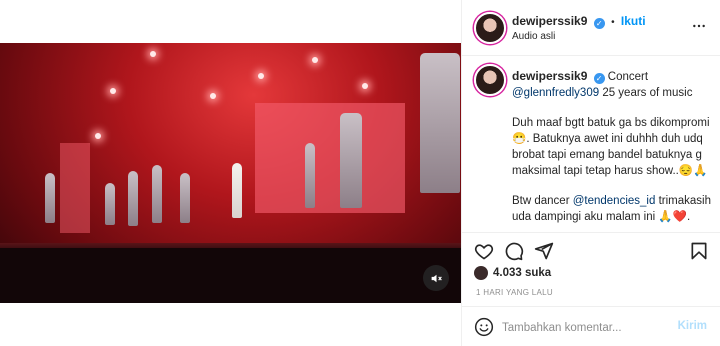 The width and height of the screenshot is (720, 346). I want to click on username: dewiperssik9, so click(549, 21).